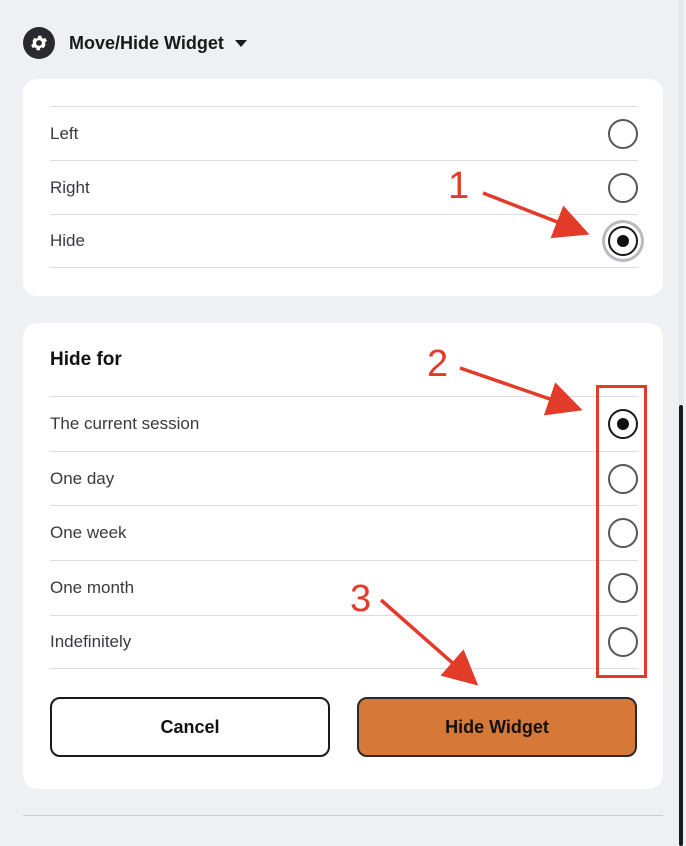  What do you see at coordinates (621, 531) in the screenshot?
I see `annotation-highlight-box` at bounding box center [621, 531].